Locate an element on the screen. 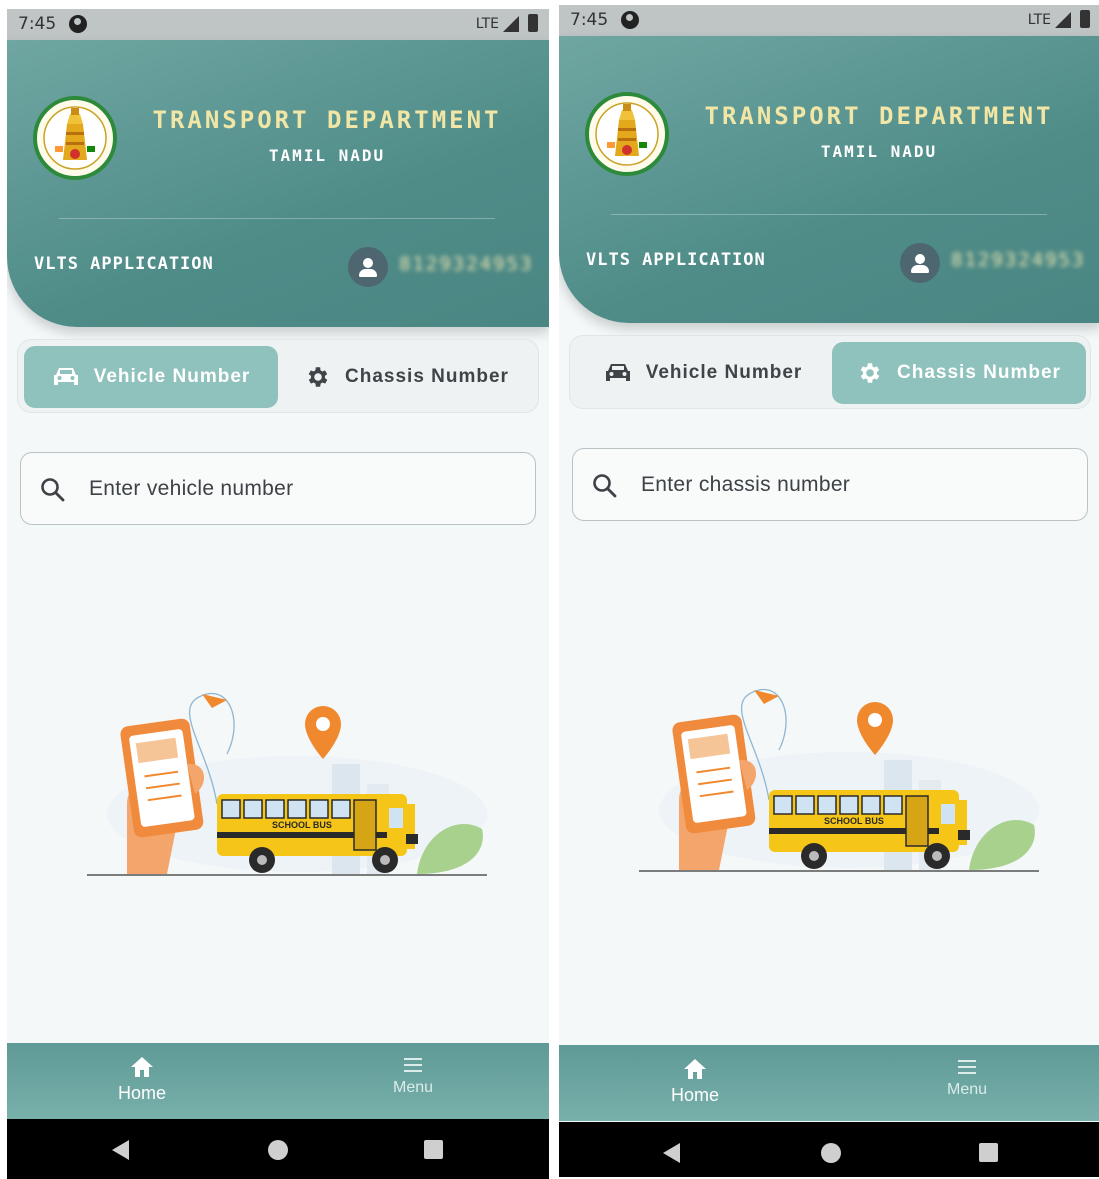  chassis-search-input: Enter chassis number is located at coordinates (830, 484).